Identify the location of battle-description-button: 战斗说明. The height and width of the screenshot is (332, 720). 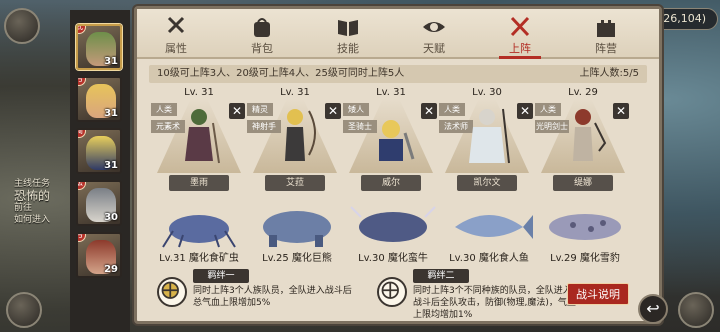
(598, 294).